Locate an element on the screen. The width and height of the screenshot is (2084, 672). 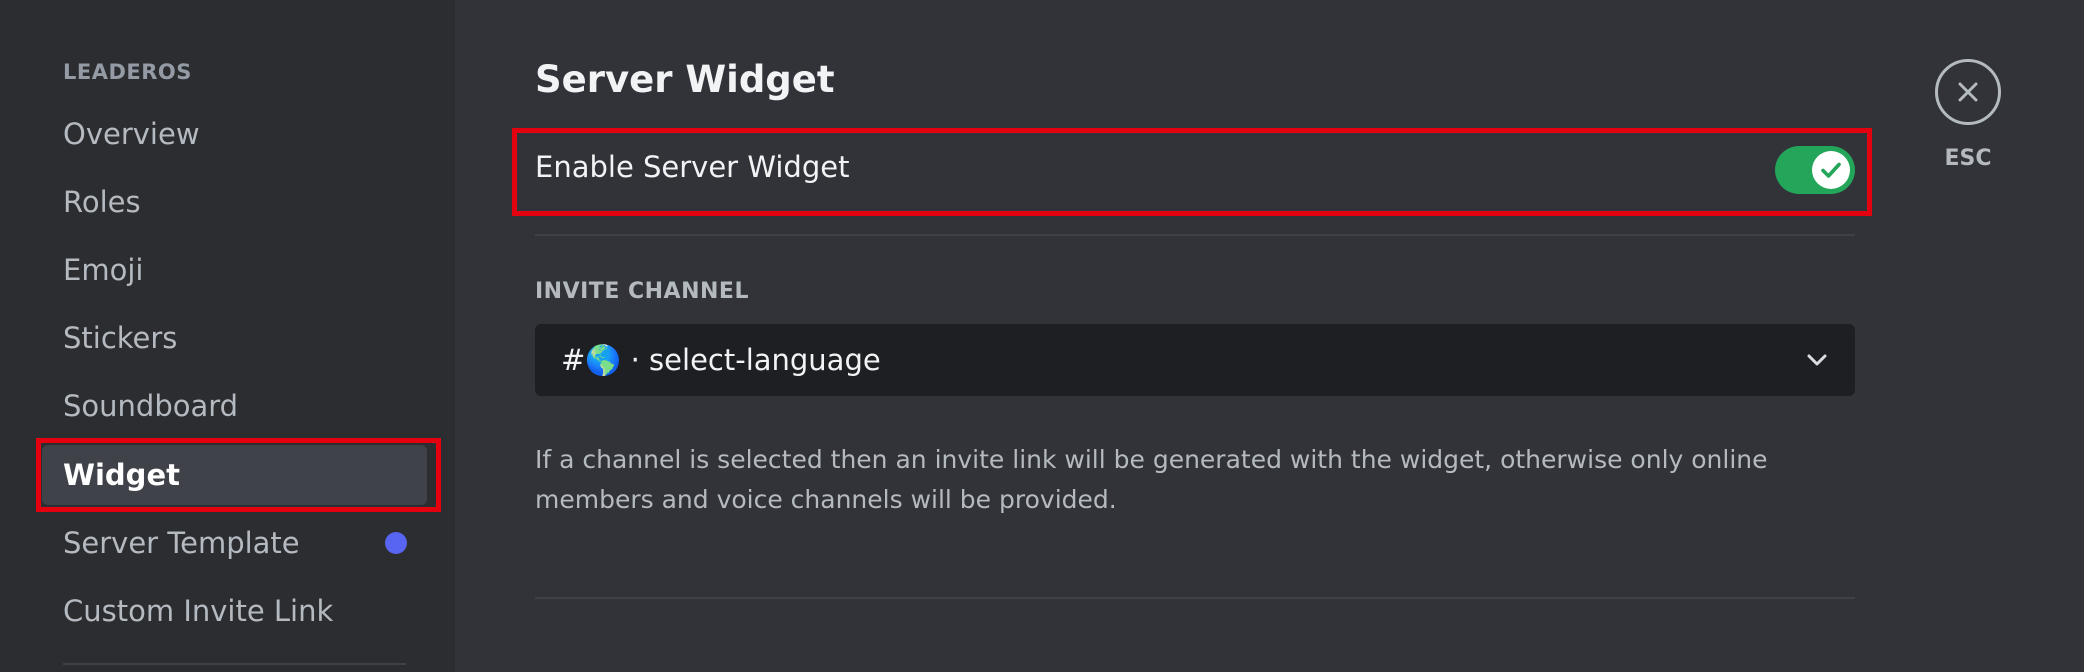
close-icon is located at coordinates (1968, 92).